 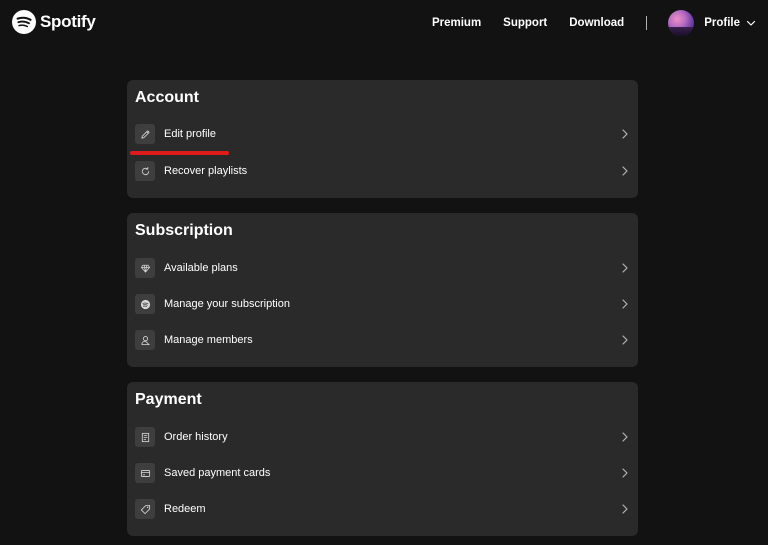 I want to click on redeem-row: Redeem, so click(x=382, y=509).